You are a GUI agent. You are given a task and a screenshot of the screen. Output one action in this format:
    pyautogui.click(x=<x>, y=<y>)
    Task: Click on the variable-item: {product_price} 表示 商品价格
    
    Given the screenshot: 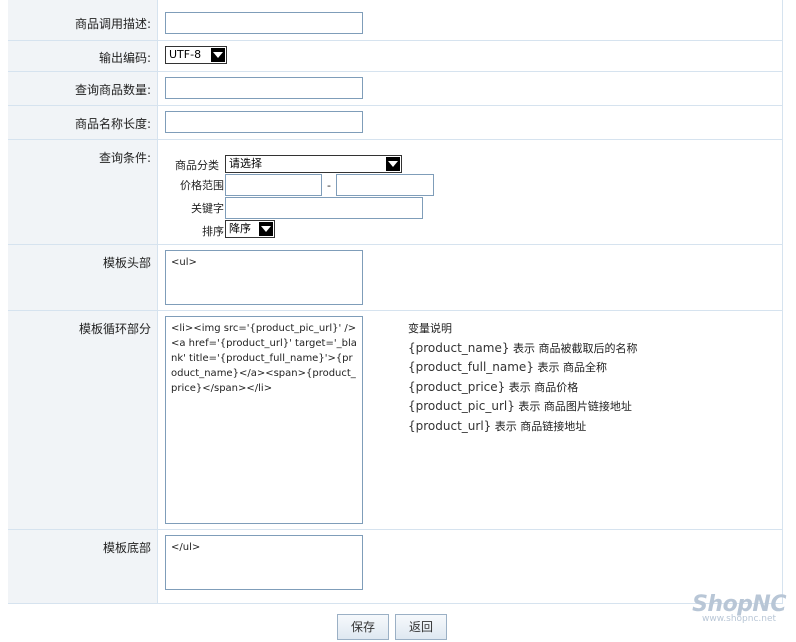 What is the action you would take?
    pyautogui.click(x=522, y=388)
    